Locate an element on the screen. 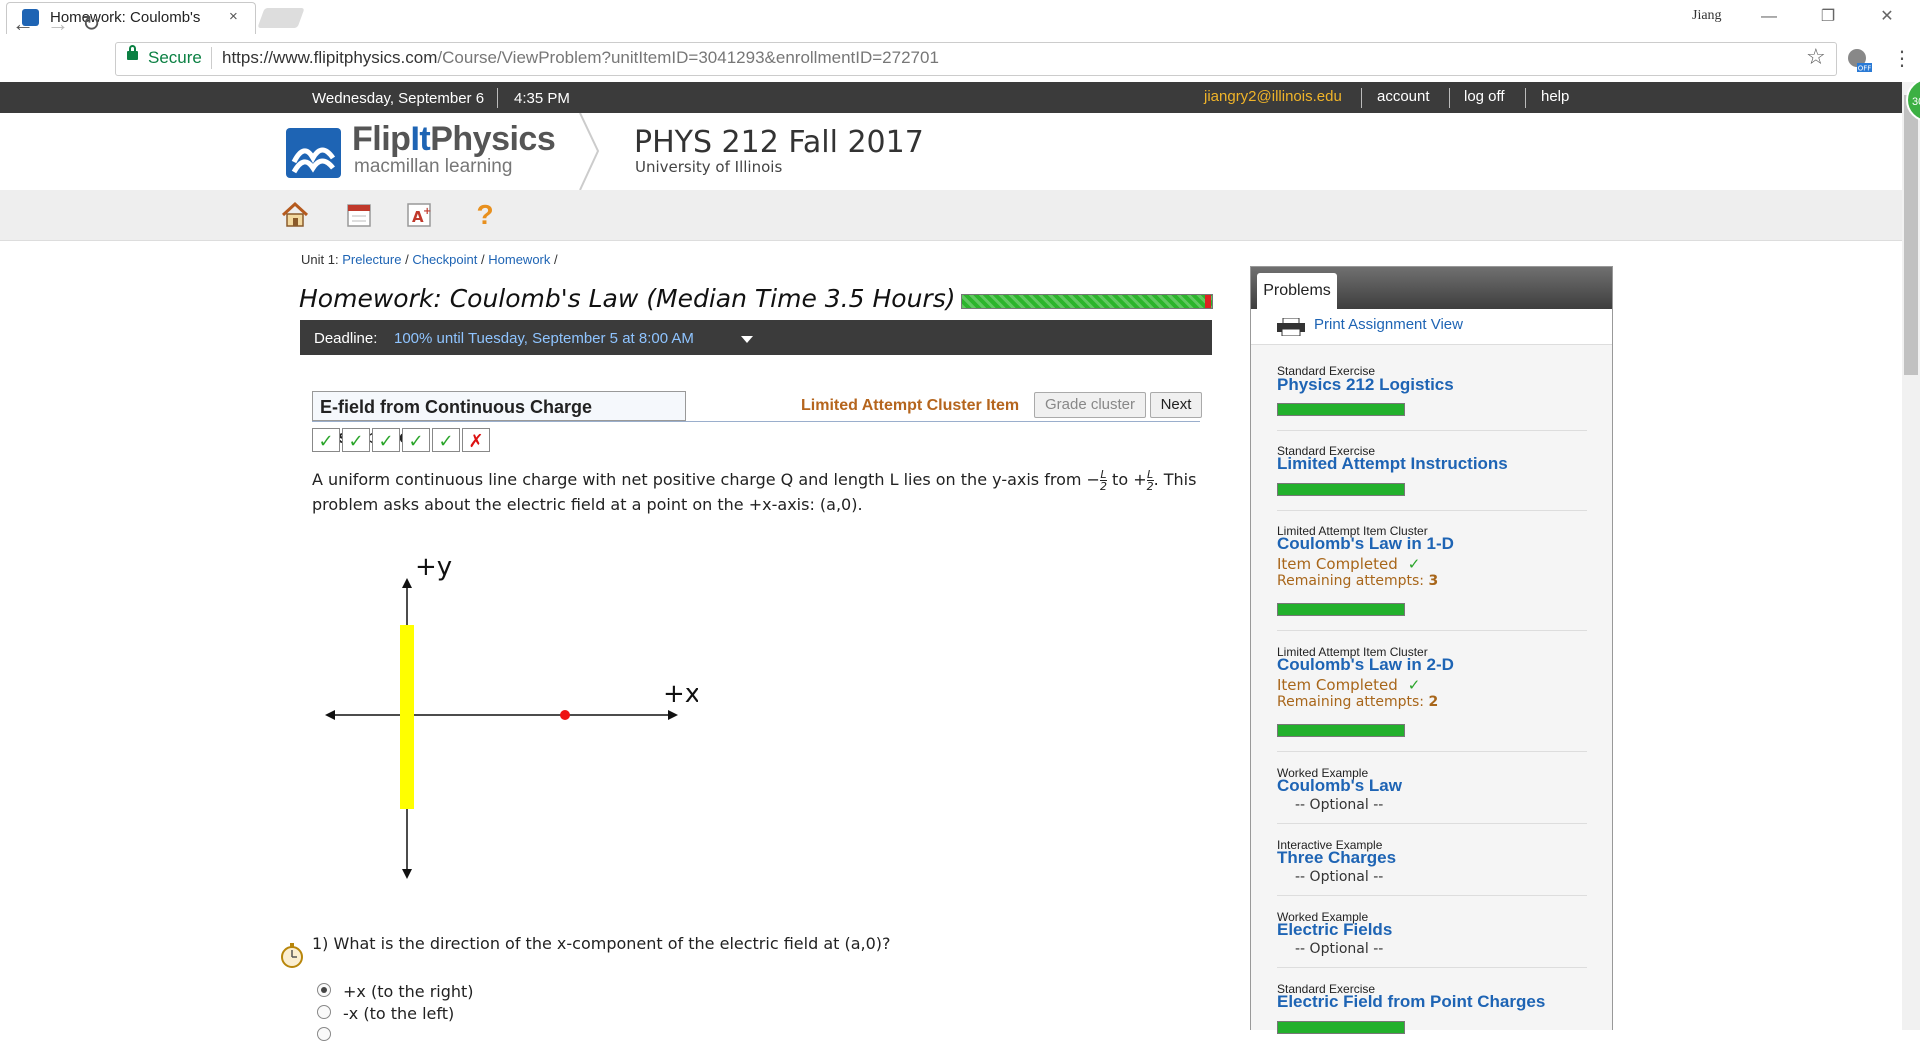 Image resolution: width=1920 pixels, height=1041 pixels. course-institution: University of Illinois is located at coordinates (709, 167).